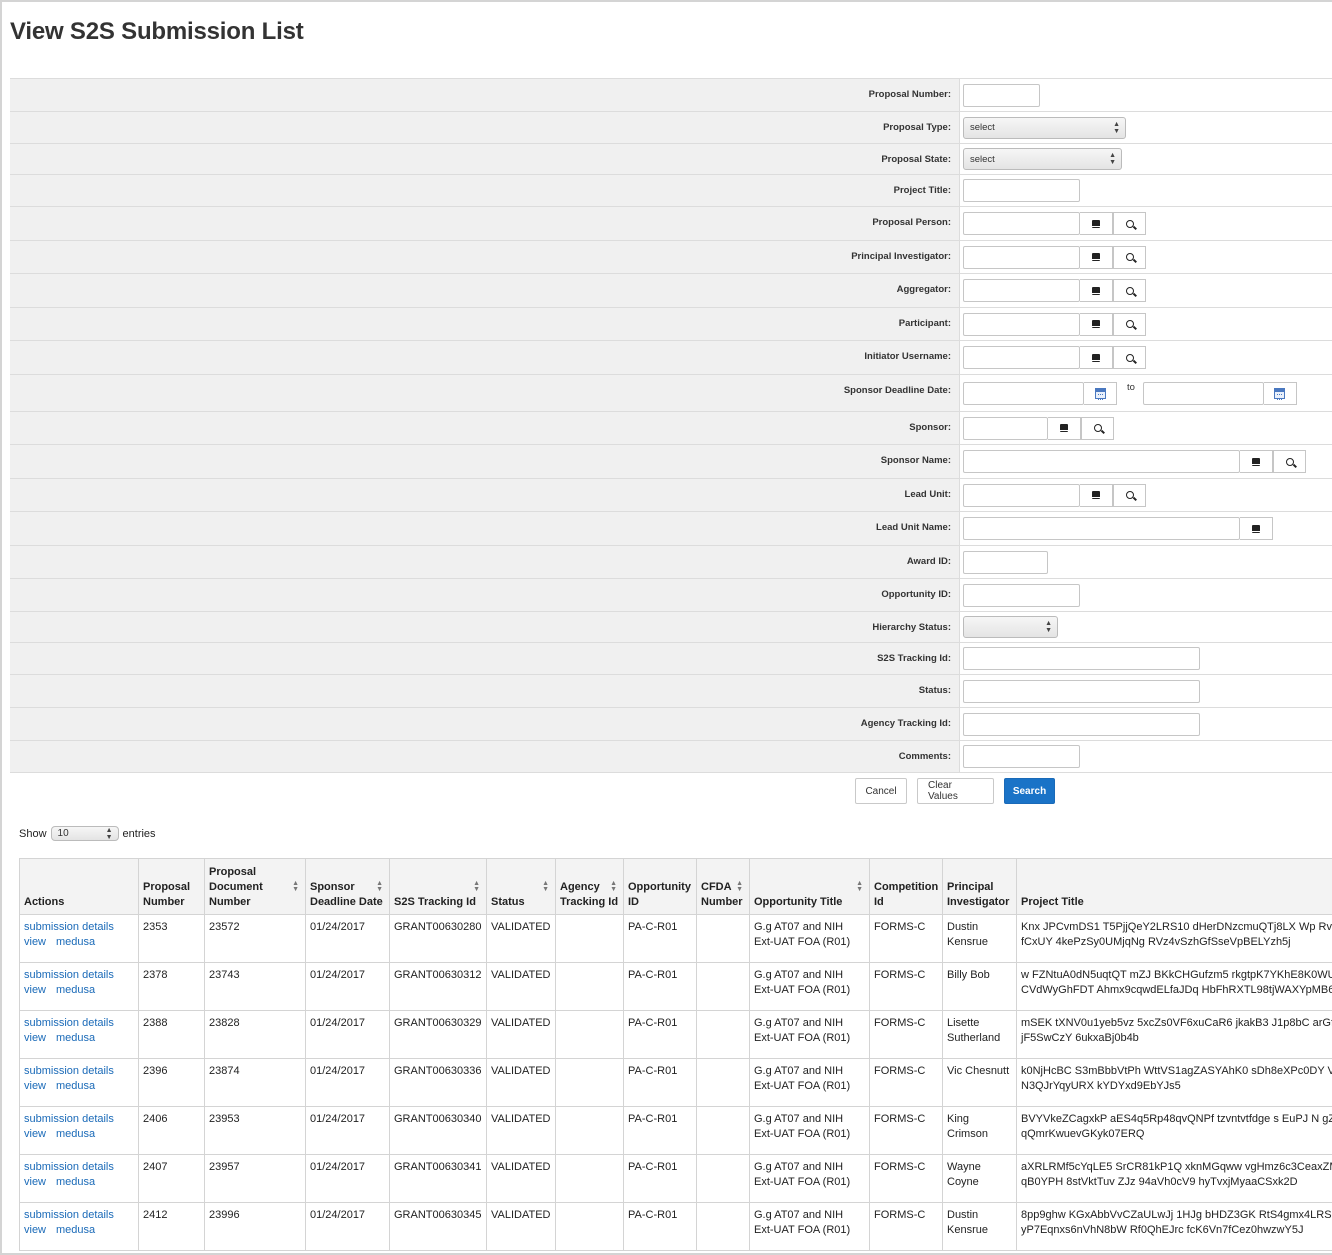 The image size is (1332, 1255). What do you see at coordinates (1129, 290) in the screenshot?
I see `aggregator-search-button` at bounding box center [1129, 290].